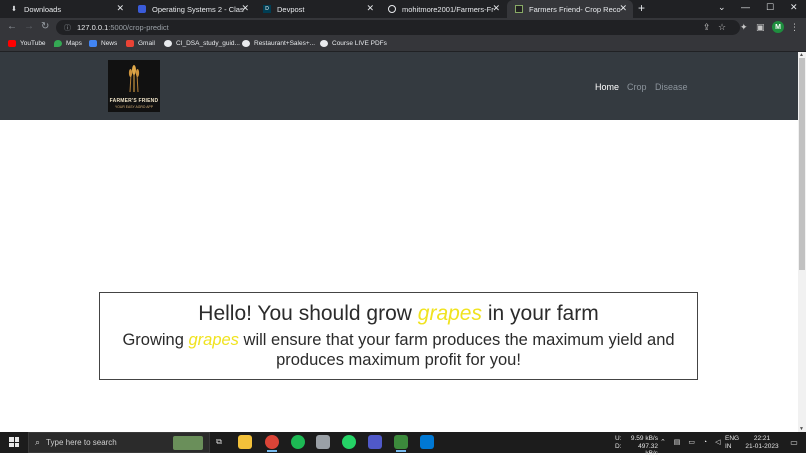  Describe the element at coordinates (375, 442) in the screenshot. I see `teams-icon` at that location.